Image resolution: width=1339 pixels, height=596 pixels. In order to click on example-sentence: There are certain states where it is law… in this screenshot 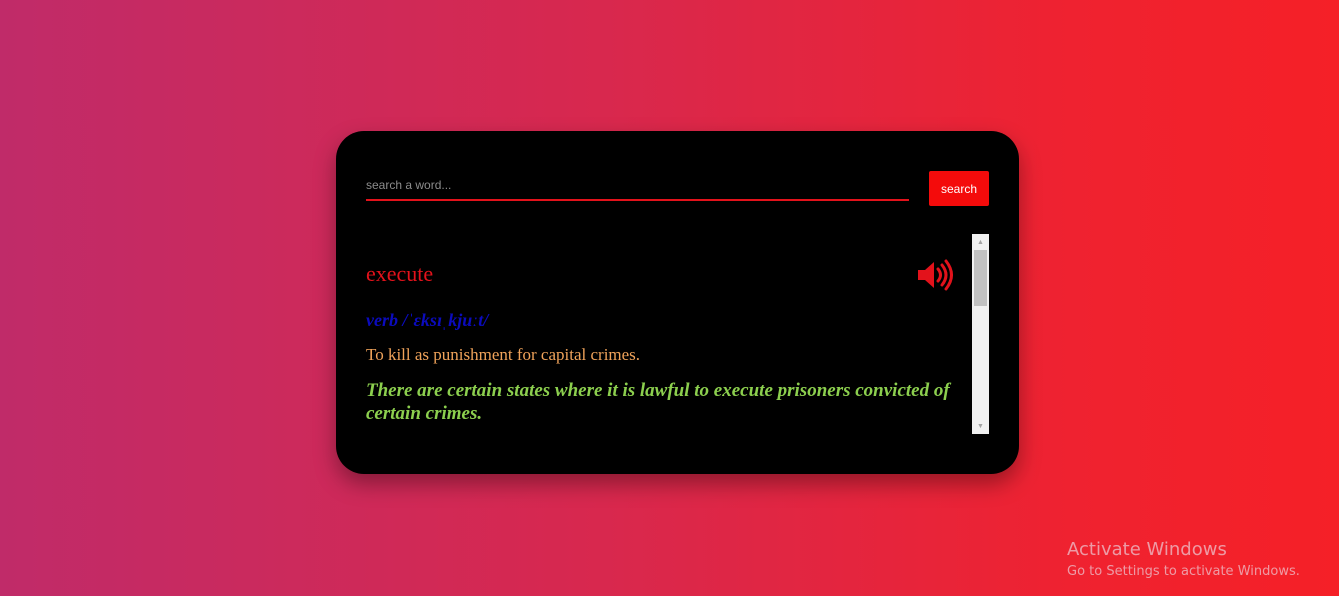, I will do `click(658, 402)`.